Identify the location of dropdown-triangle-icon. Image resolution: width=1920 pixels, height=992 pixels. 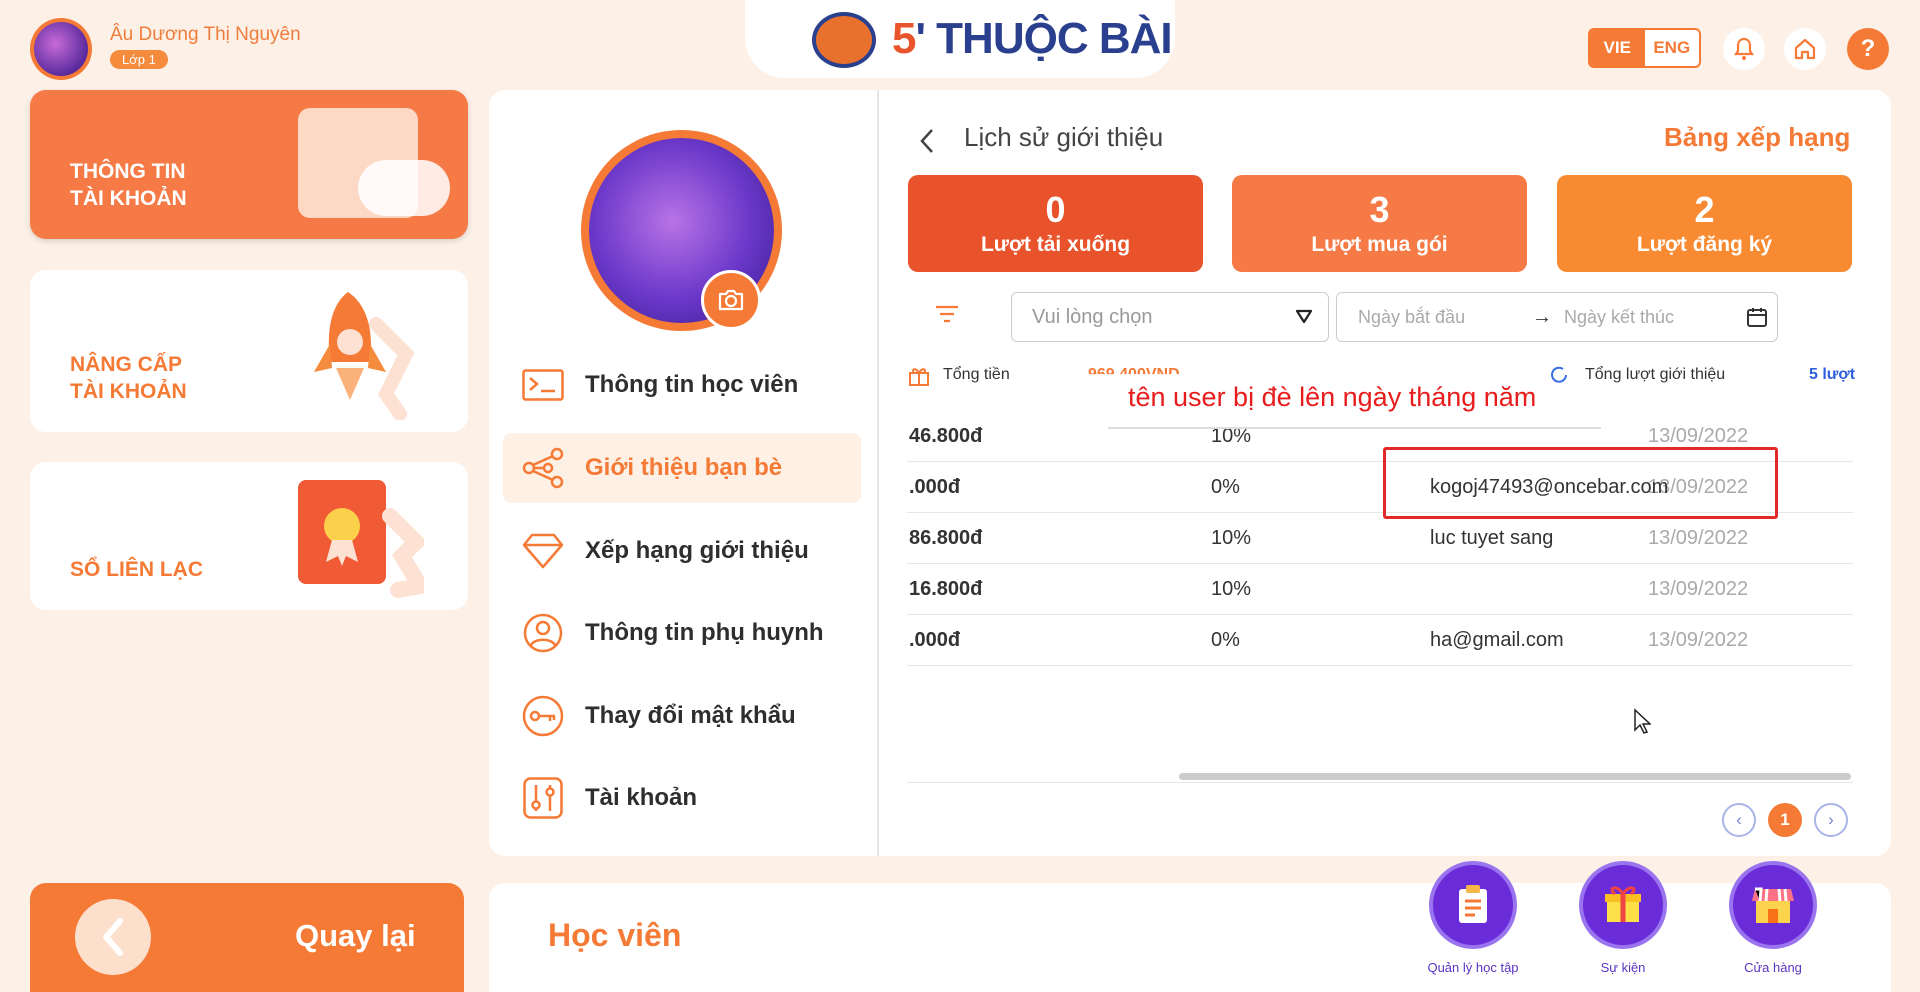
(1304, 316).